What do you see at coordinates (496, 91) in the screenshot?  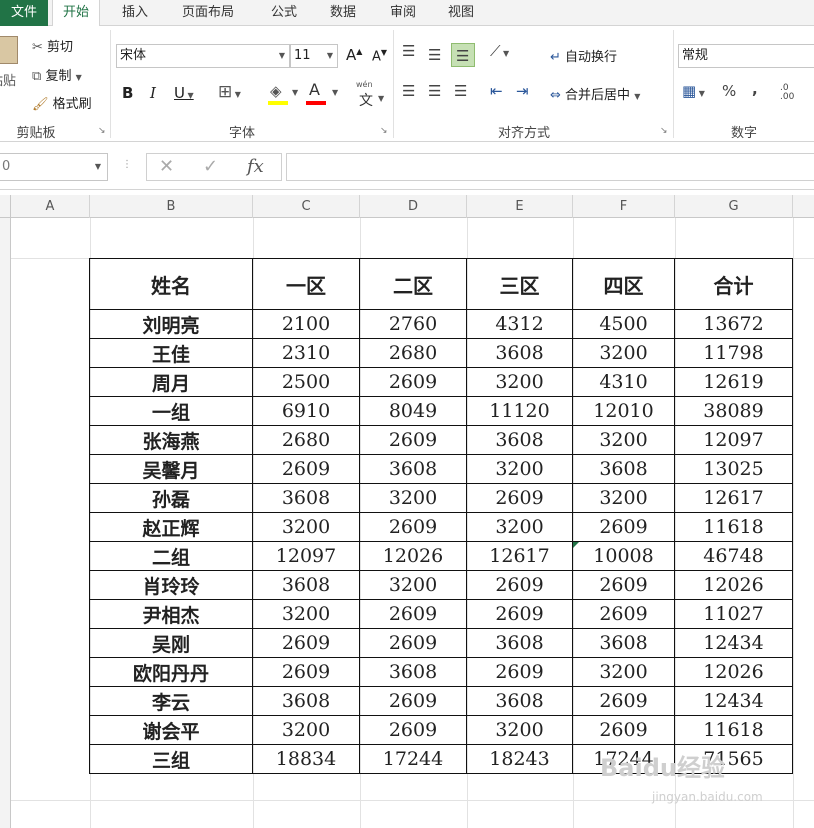 I see `decrease-indent-icon: ⇤` at bounding box center [496, 91].